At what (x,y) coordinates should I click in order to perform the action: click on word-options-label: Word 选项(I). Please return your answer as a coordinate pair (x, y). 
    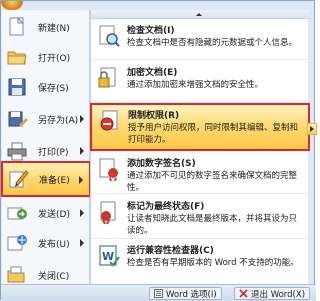
    Looking at the image, I should click on (191, 294).